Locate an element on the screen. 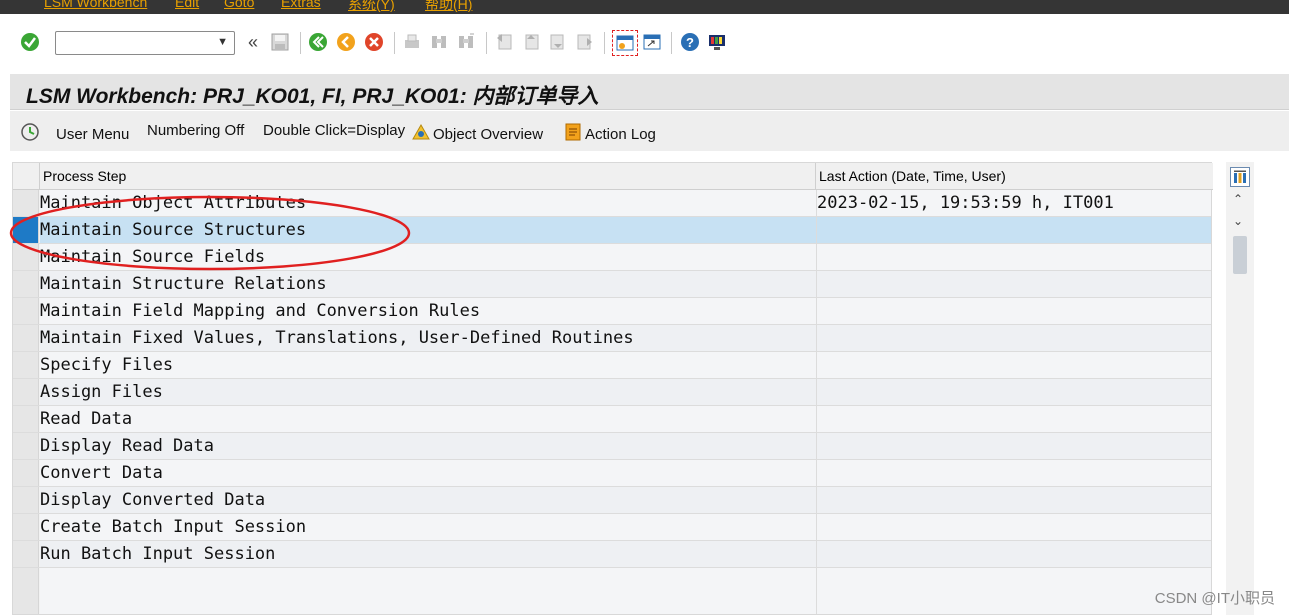 The height and width of the screenshot is (615, 1289). object-overview-button: Object Overview is located at coordinates (477, 134).